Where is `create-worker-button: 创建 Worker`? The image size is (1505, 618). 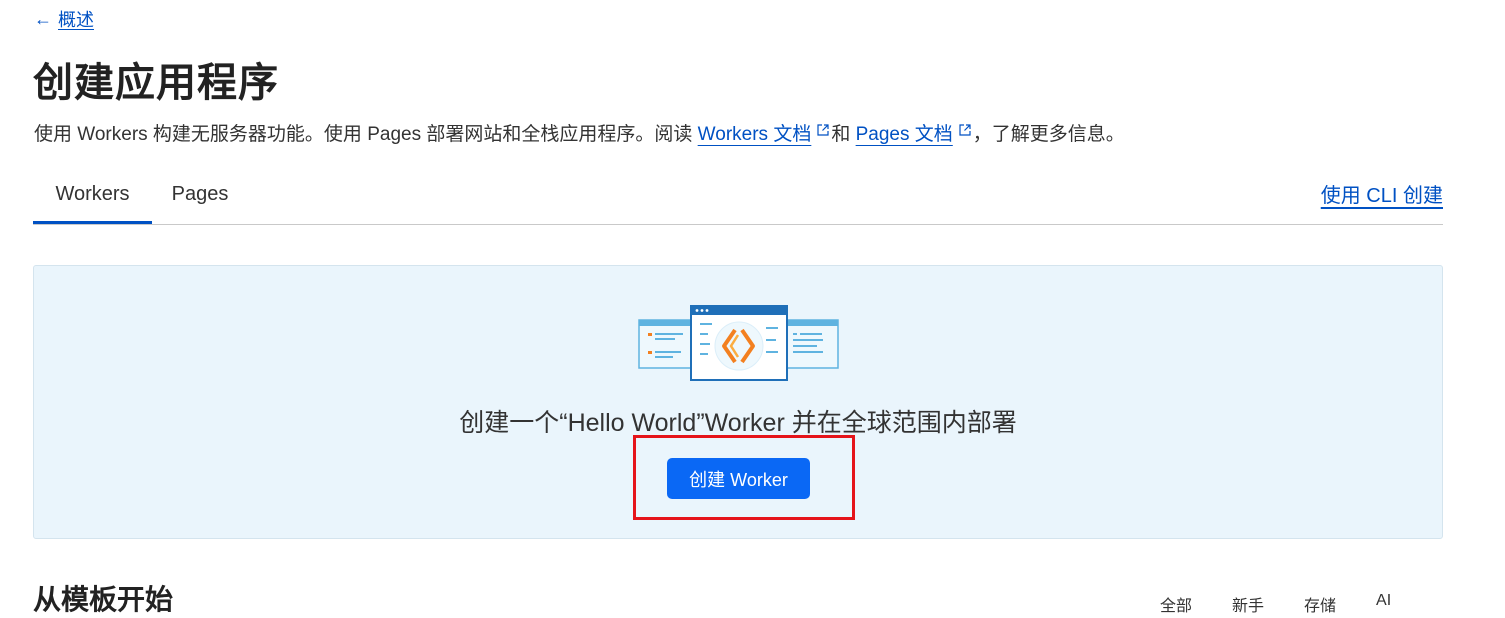
create-worker-button: 创建 Worker is located at coordinates (738, 478).